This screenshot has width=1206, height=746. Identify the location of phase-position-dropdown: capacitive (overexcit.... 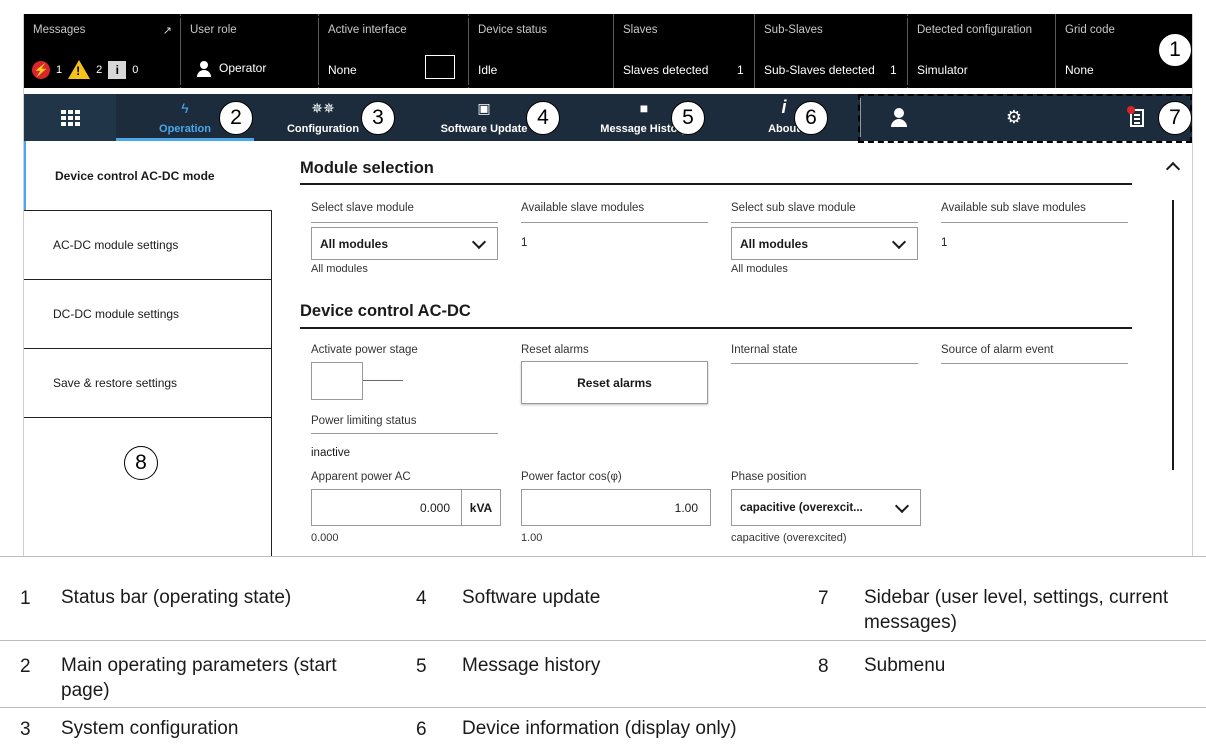
(826, 507).